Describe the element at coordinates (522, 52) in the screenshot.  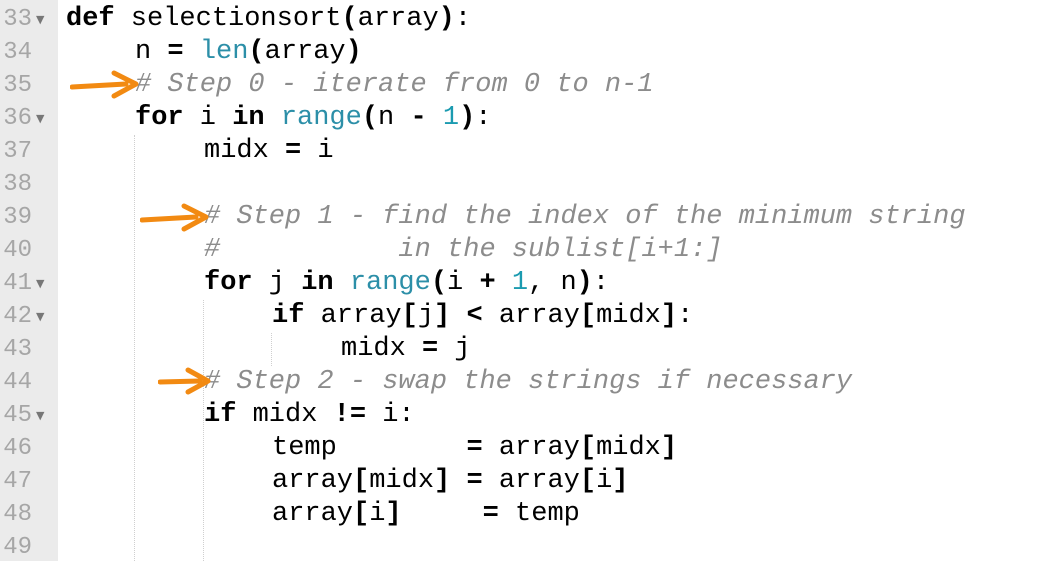
I see `code-line: 34 n = len(array)` at that location.